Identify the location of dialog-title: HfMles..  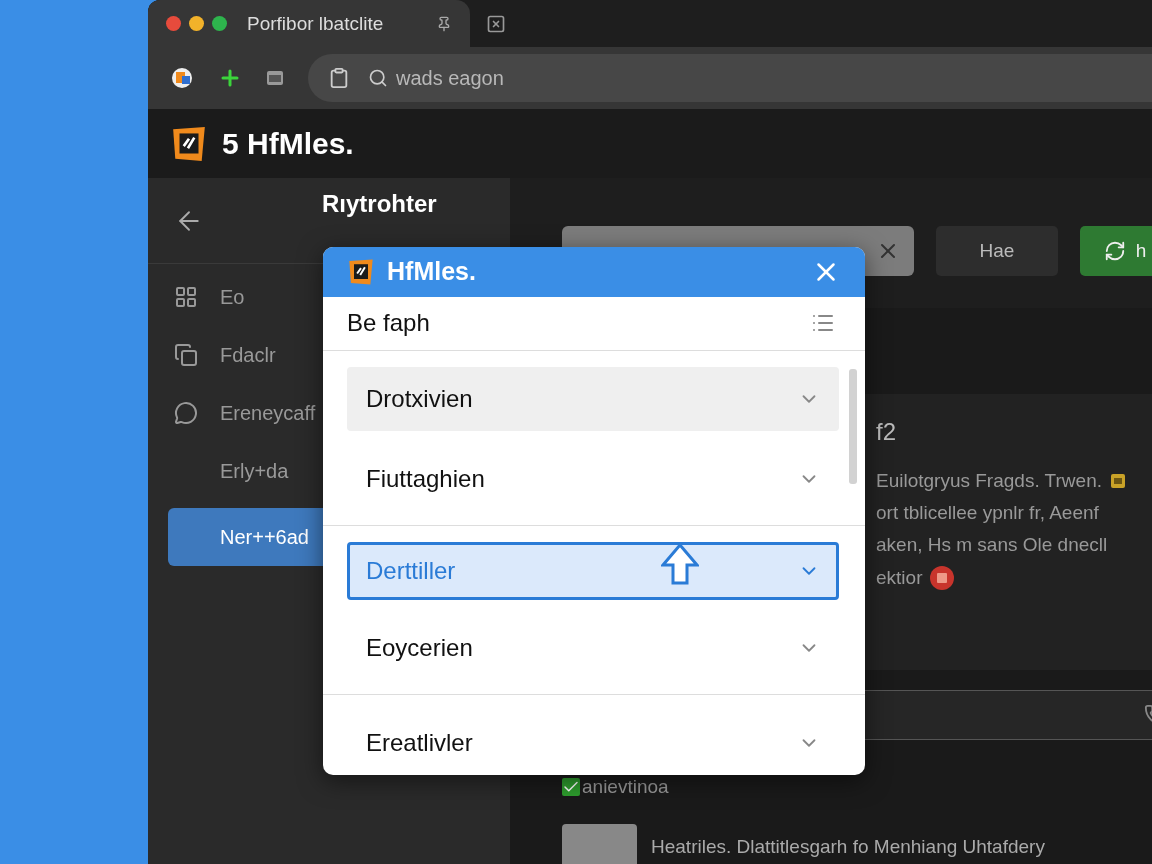
(432, 272).